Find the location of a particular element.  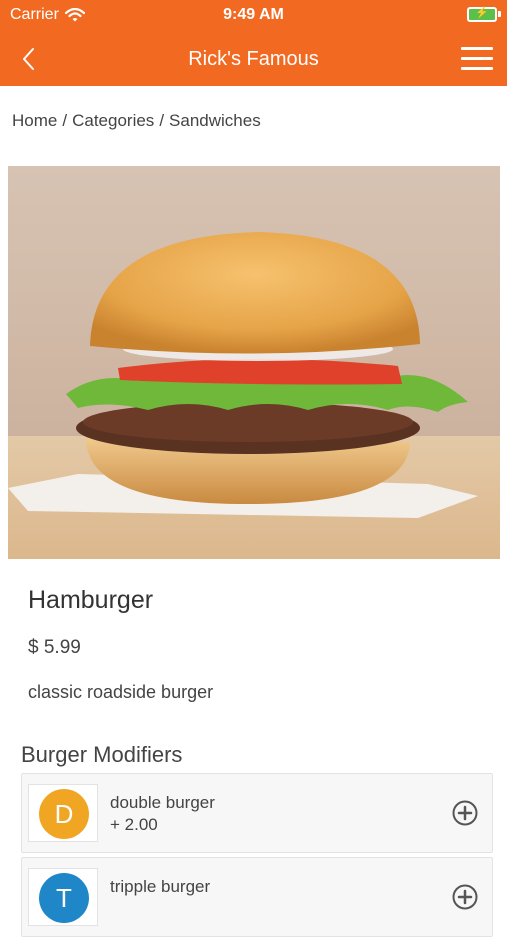

bolt-icon: ⚡ is located at coordinates (482, 13).